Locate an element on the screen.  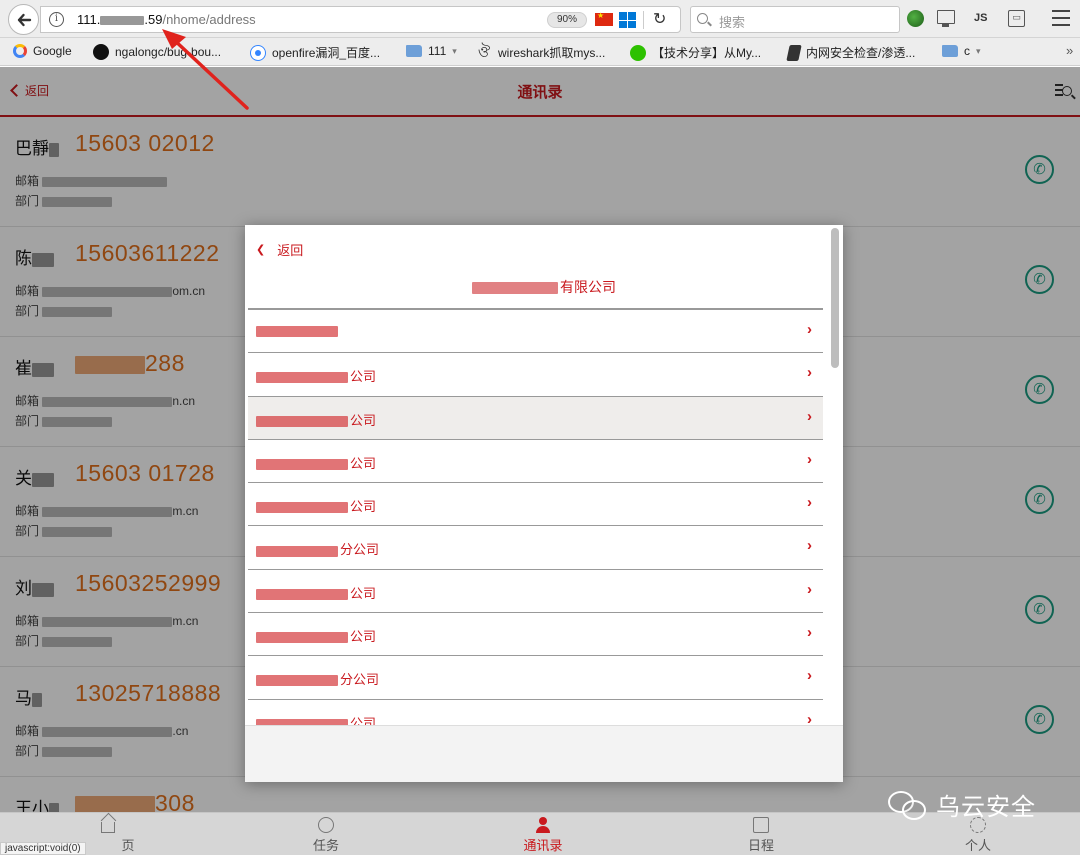
monitor-icon is located at coordinates (946, 18).